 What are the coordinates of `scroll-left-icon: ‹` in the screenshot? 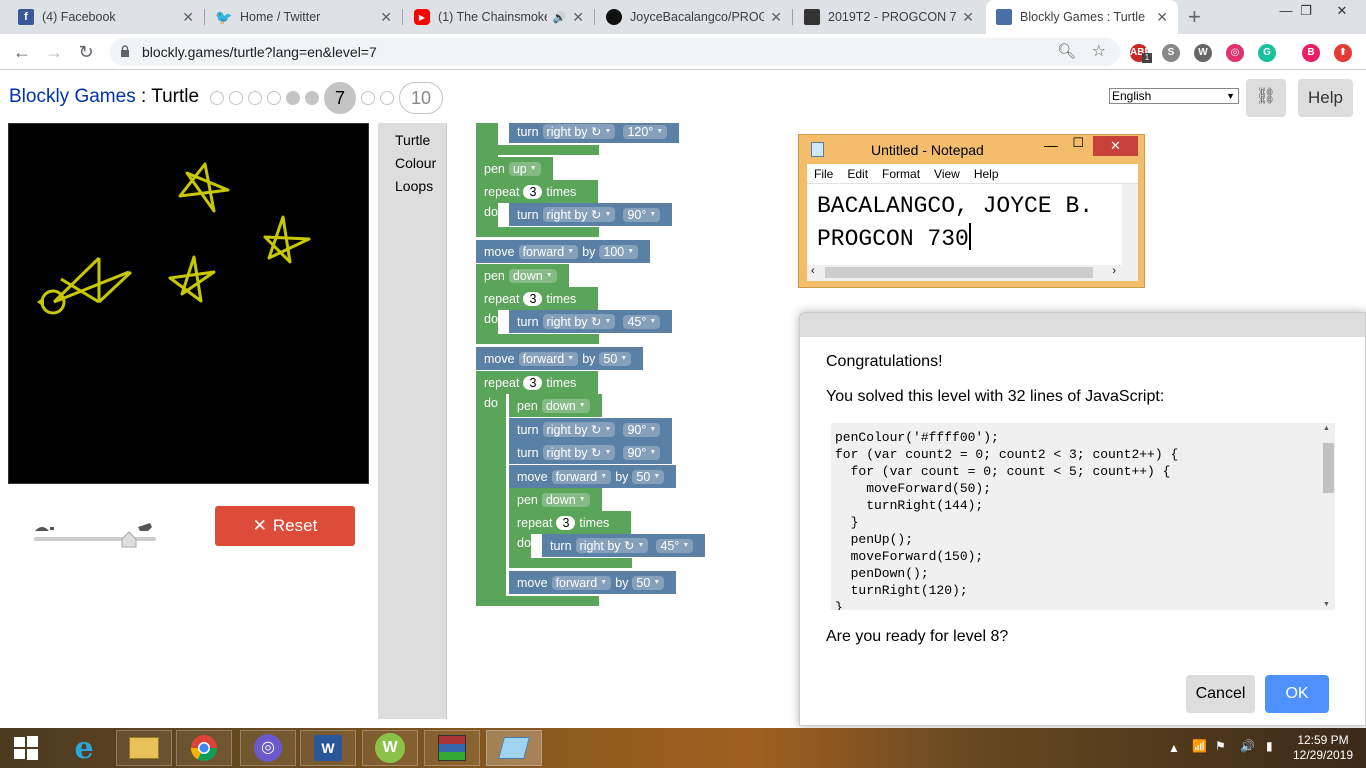 It's located at (813, 271).